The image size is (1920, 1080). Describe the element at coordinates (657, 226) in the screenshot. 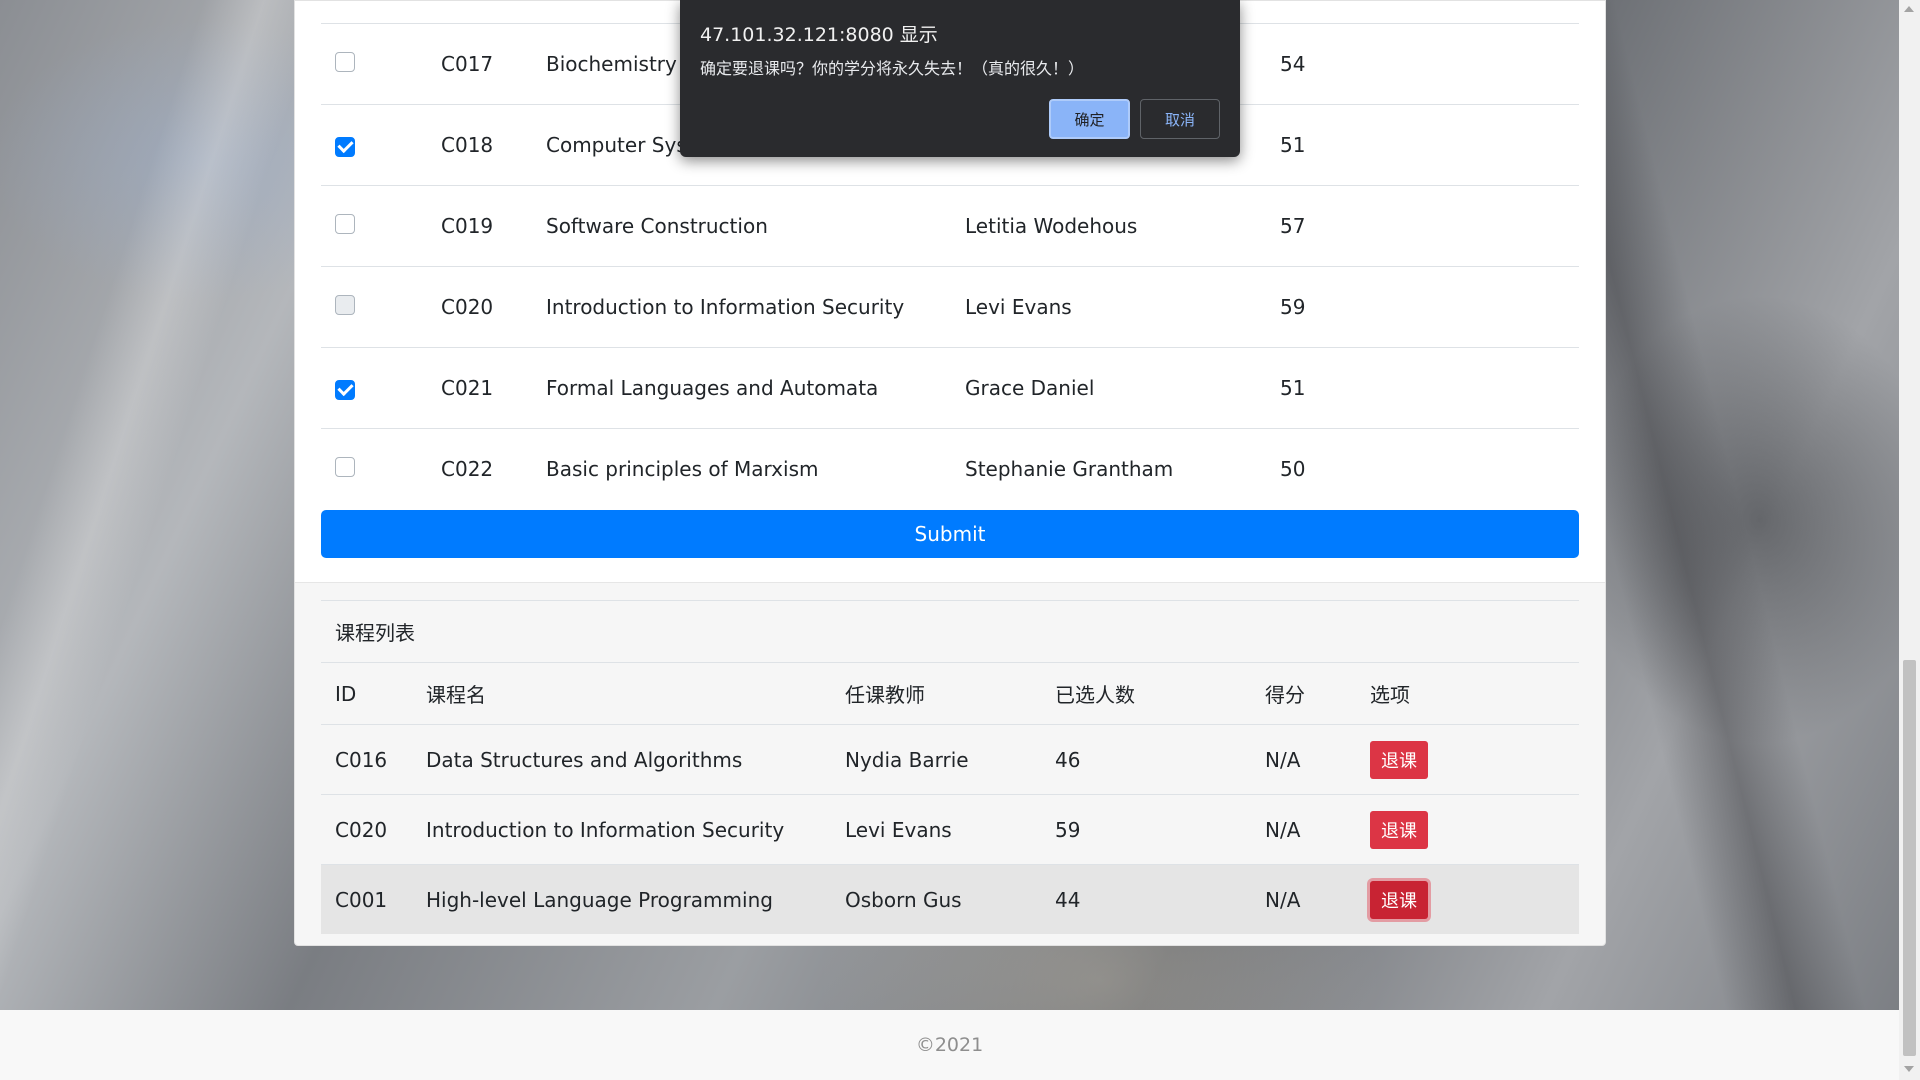

I see `course-name: Software Construction` at that location.